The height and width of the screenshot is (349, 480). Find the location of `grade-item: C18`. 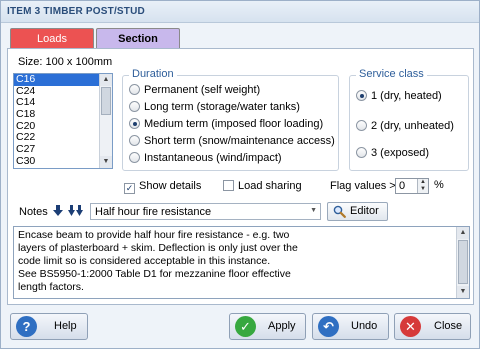

grade-item: C18 is located at coordinates (56, 114).